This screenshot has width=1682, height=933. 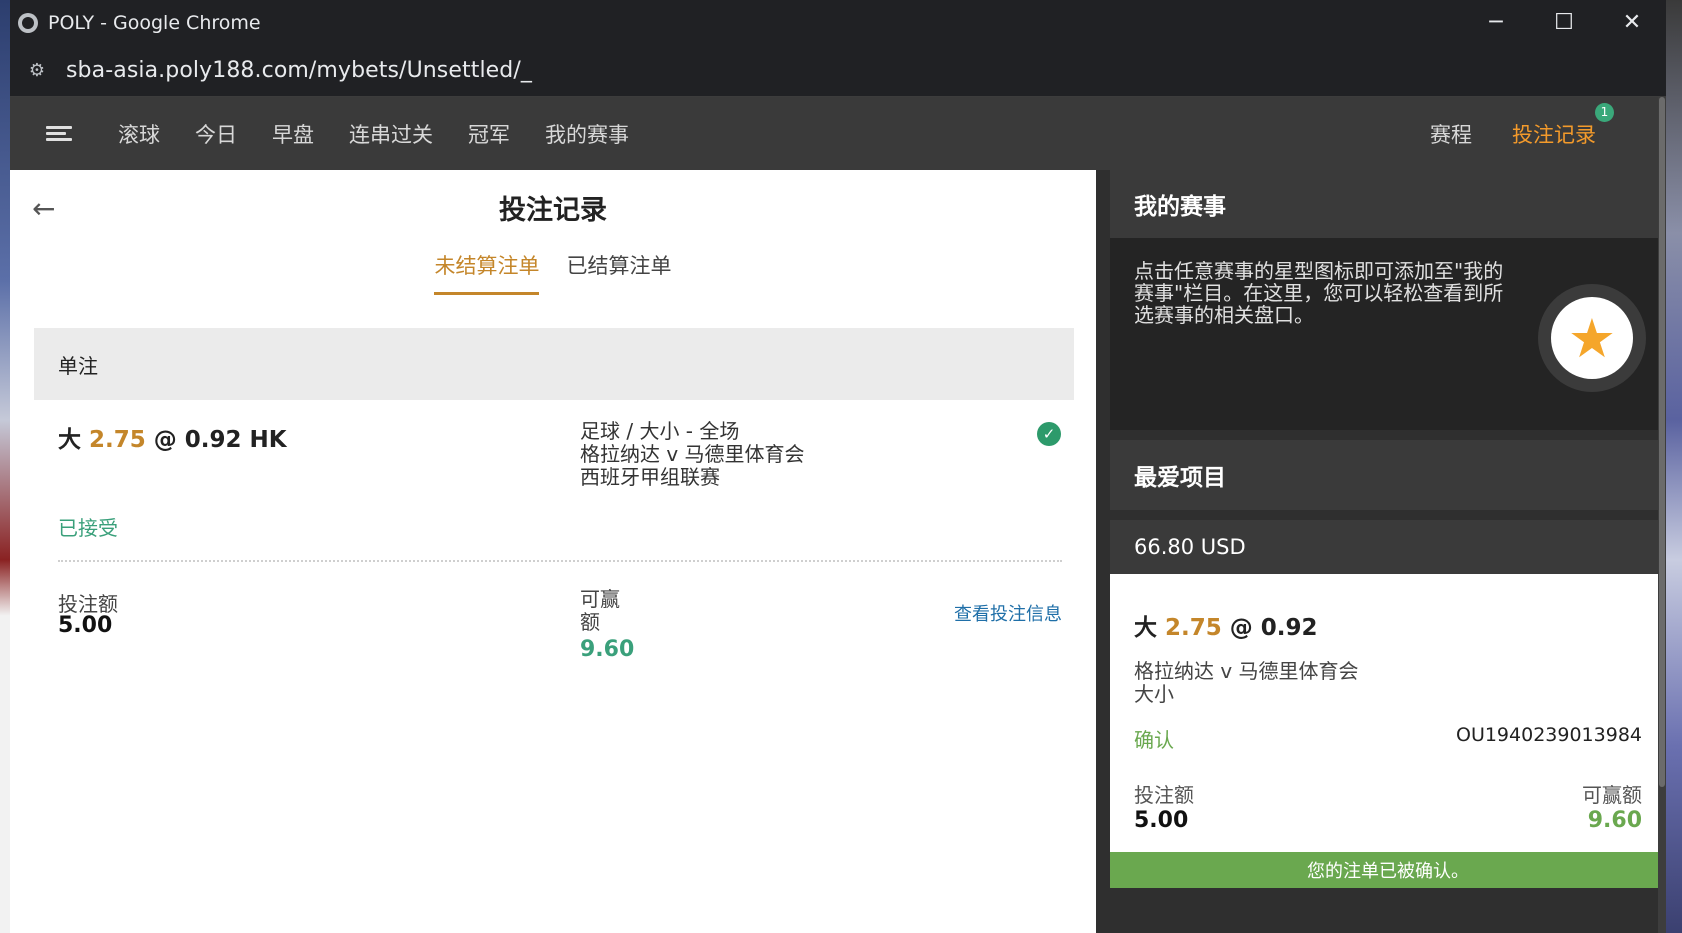 What do you see at coordinates (1008, 613) in the screenshot?
I see `view-bet-info-link: 查看投注信息` at bounding box center [1008, 613].